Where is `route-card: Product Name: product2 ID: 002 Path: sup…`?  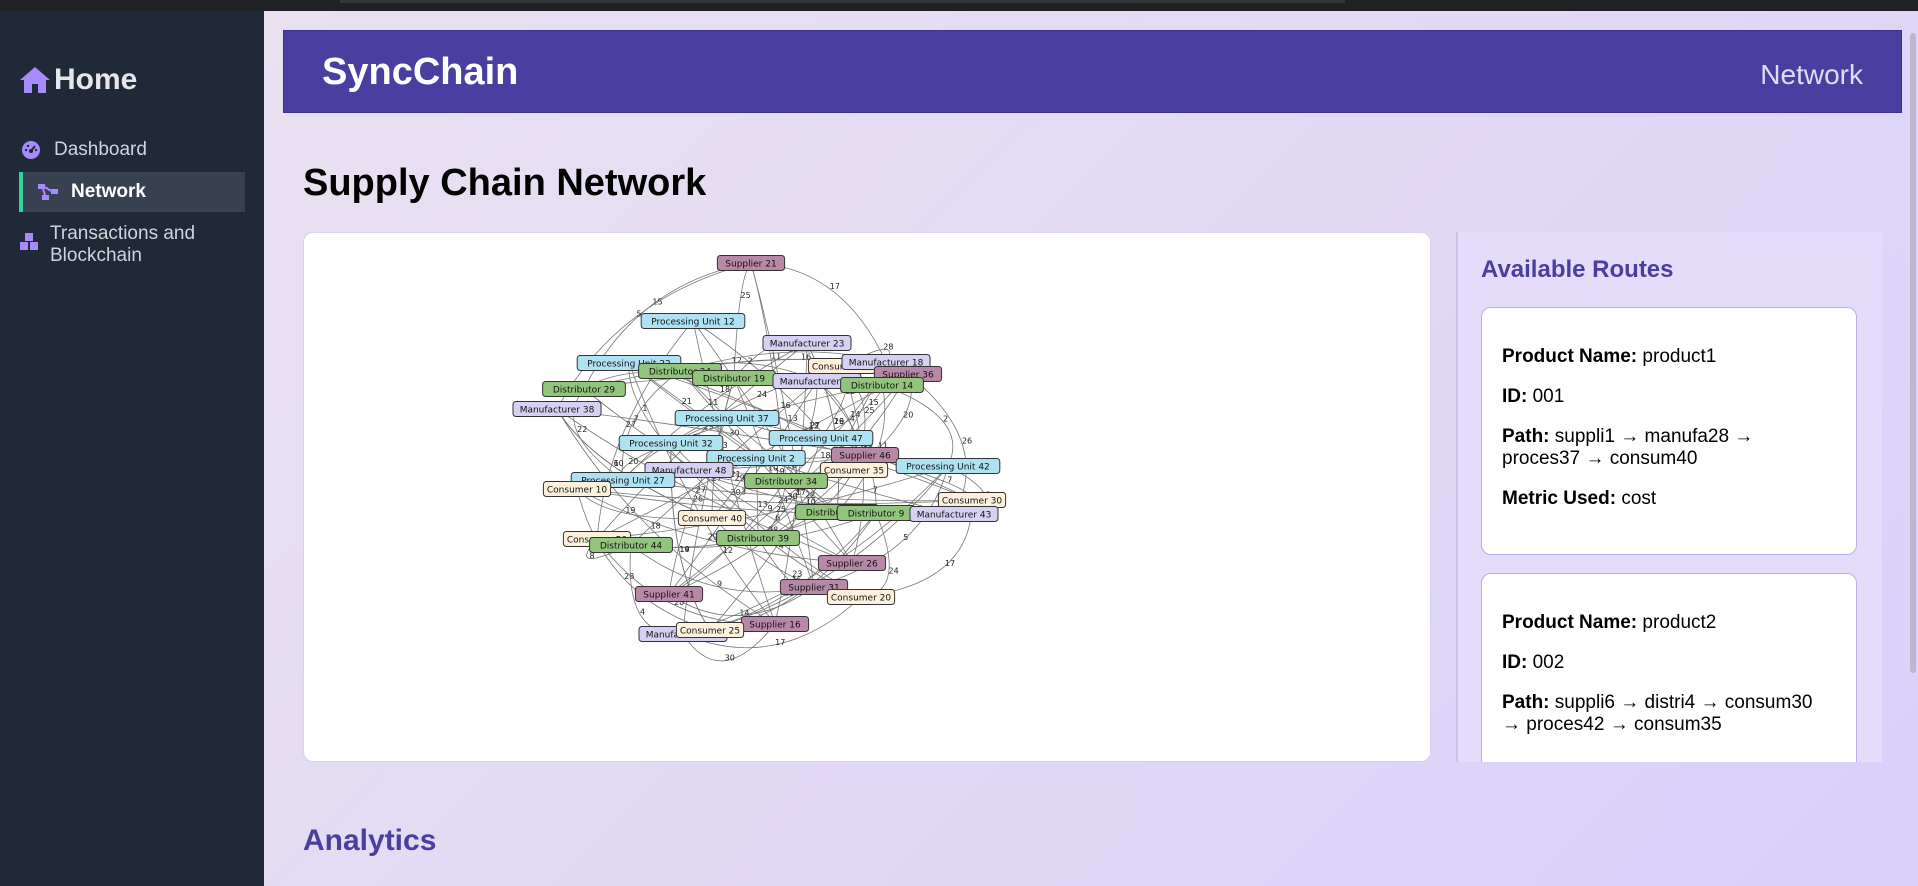 route-card: Product Name: product2 ID: 002 Path: sup… is located at coordinates (1669, 667).